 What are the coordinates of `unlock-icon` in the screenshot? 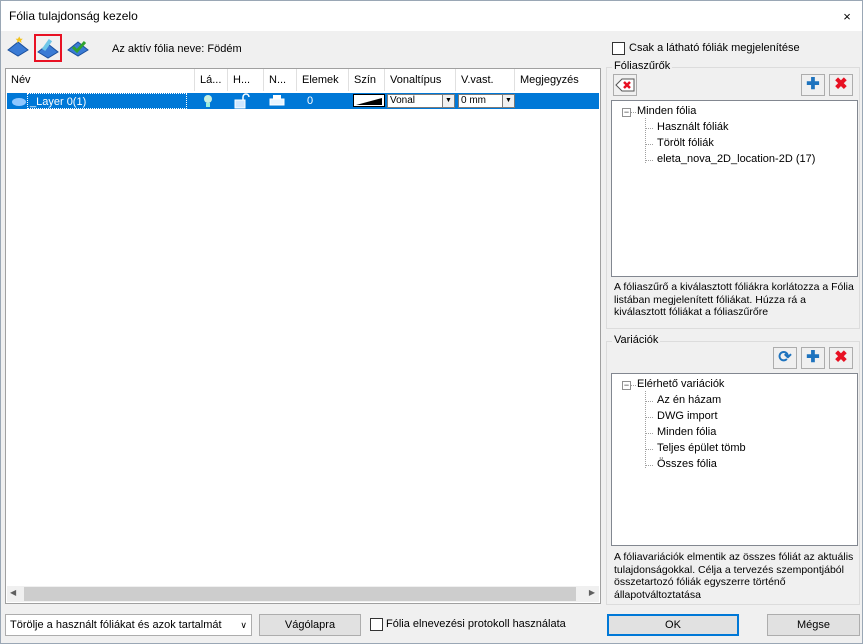 It's located at (242, 101).